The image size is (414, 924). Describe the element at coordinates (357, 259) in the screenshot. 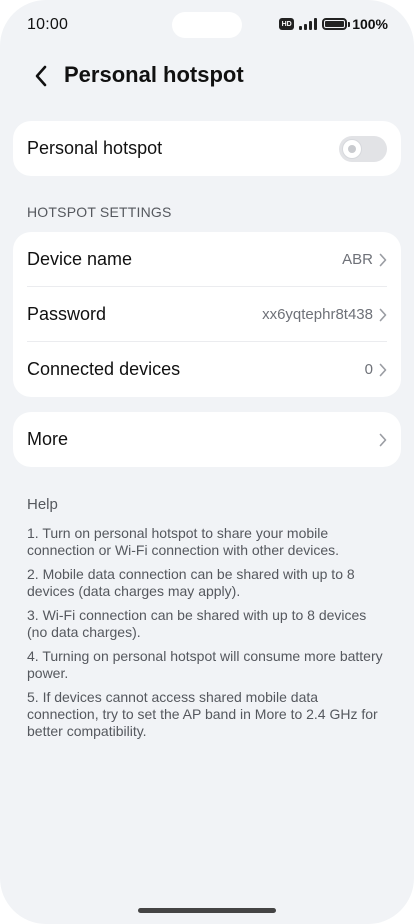

I see `device-name-value: ABR` at that location.